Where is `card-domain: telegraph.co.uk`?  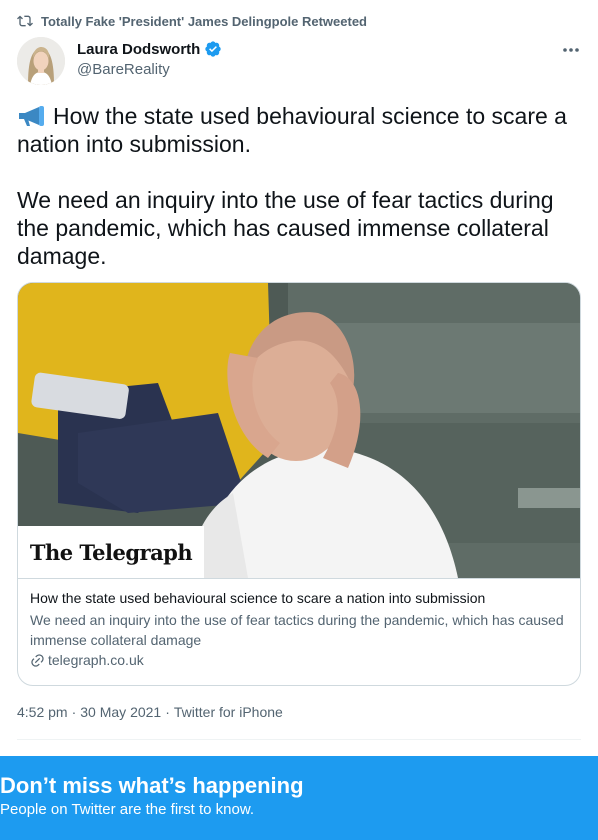
card-domain: telegraph.co.uk is located at coordinates (300, 660).